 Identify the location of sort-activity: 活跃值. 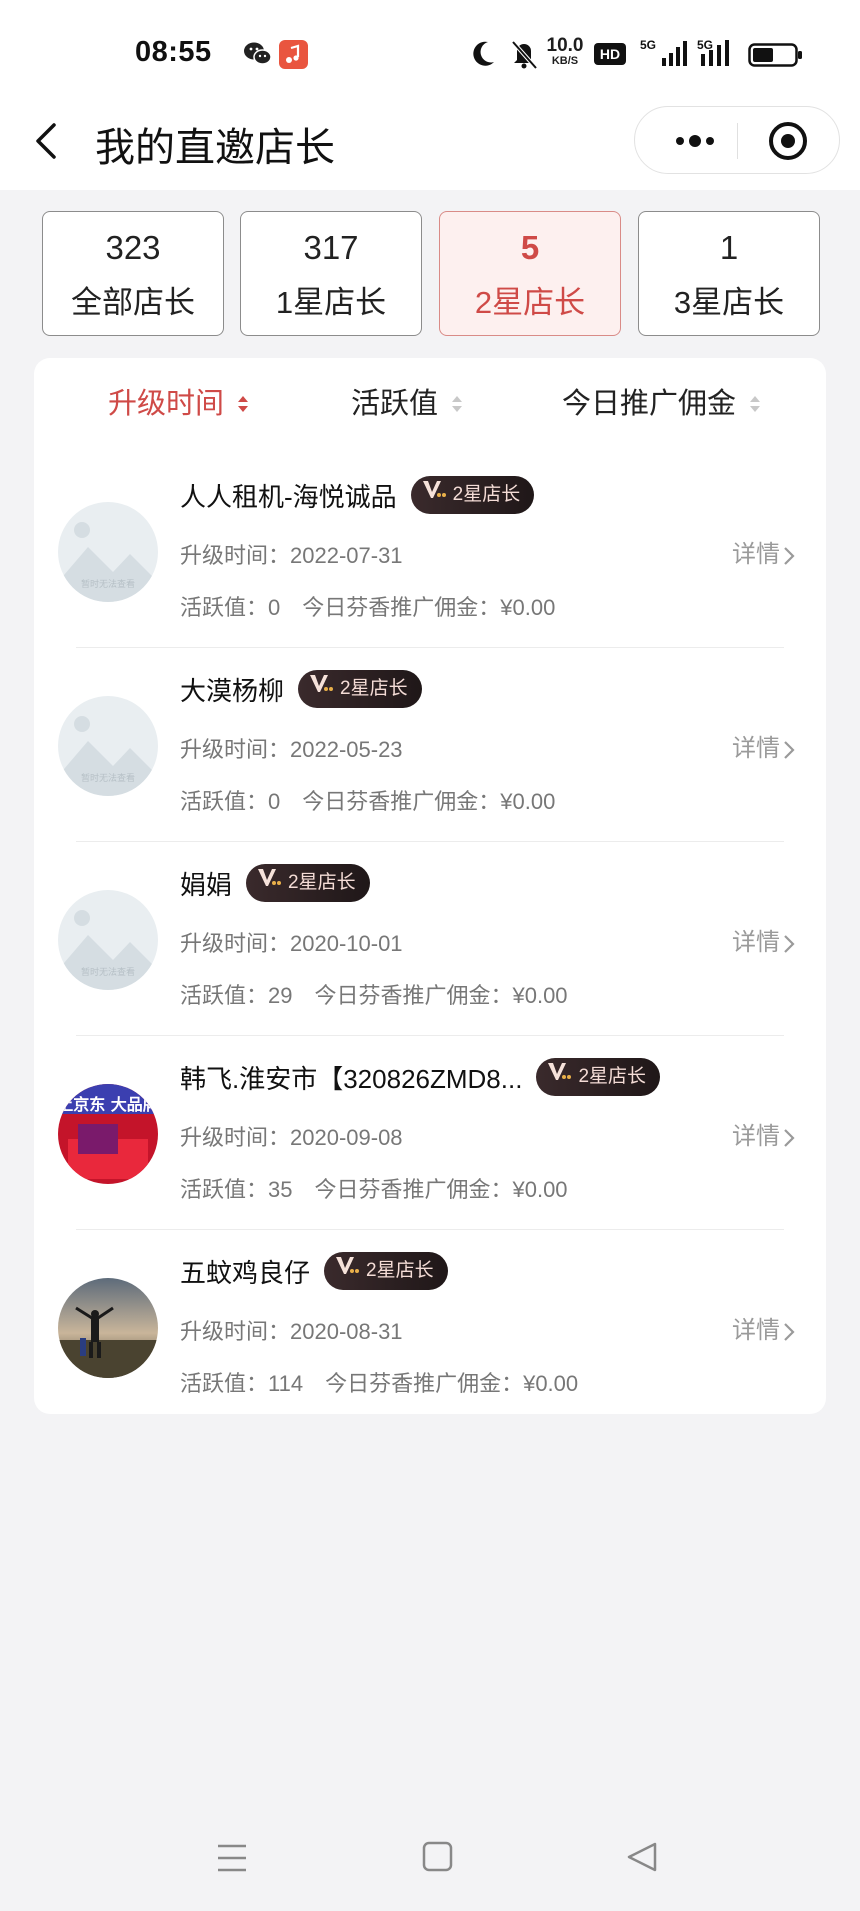
(407, 401).